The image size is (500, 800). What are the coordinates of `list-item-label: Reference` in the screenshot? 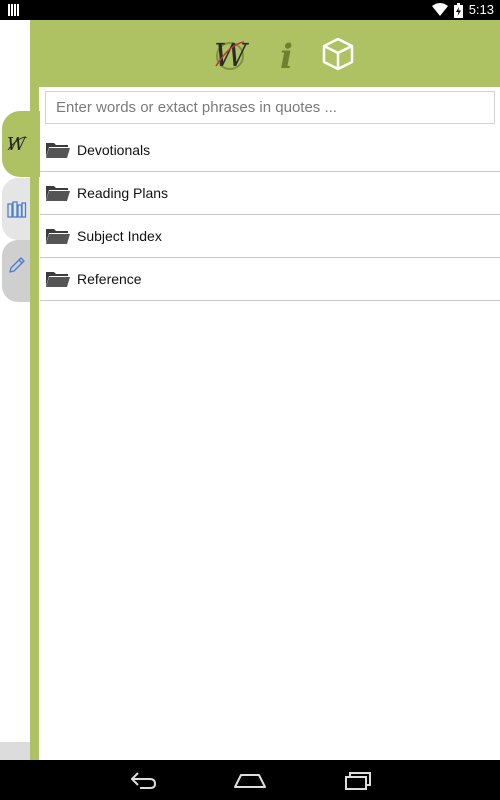 It's located at (109, 279).